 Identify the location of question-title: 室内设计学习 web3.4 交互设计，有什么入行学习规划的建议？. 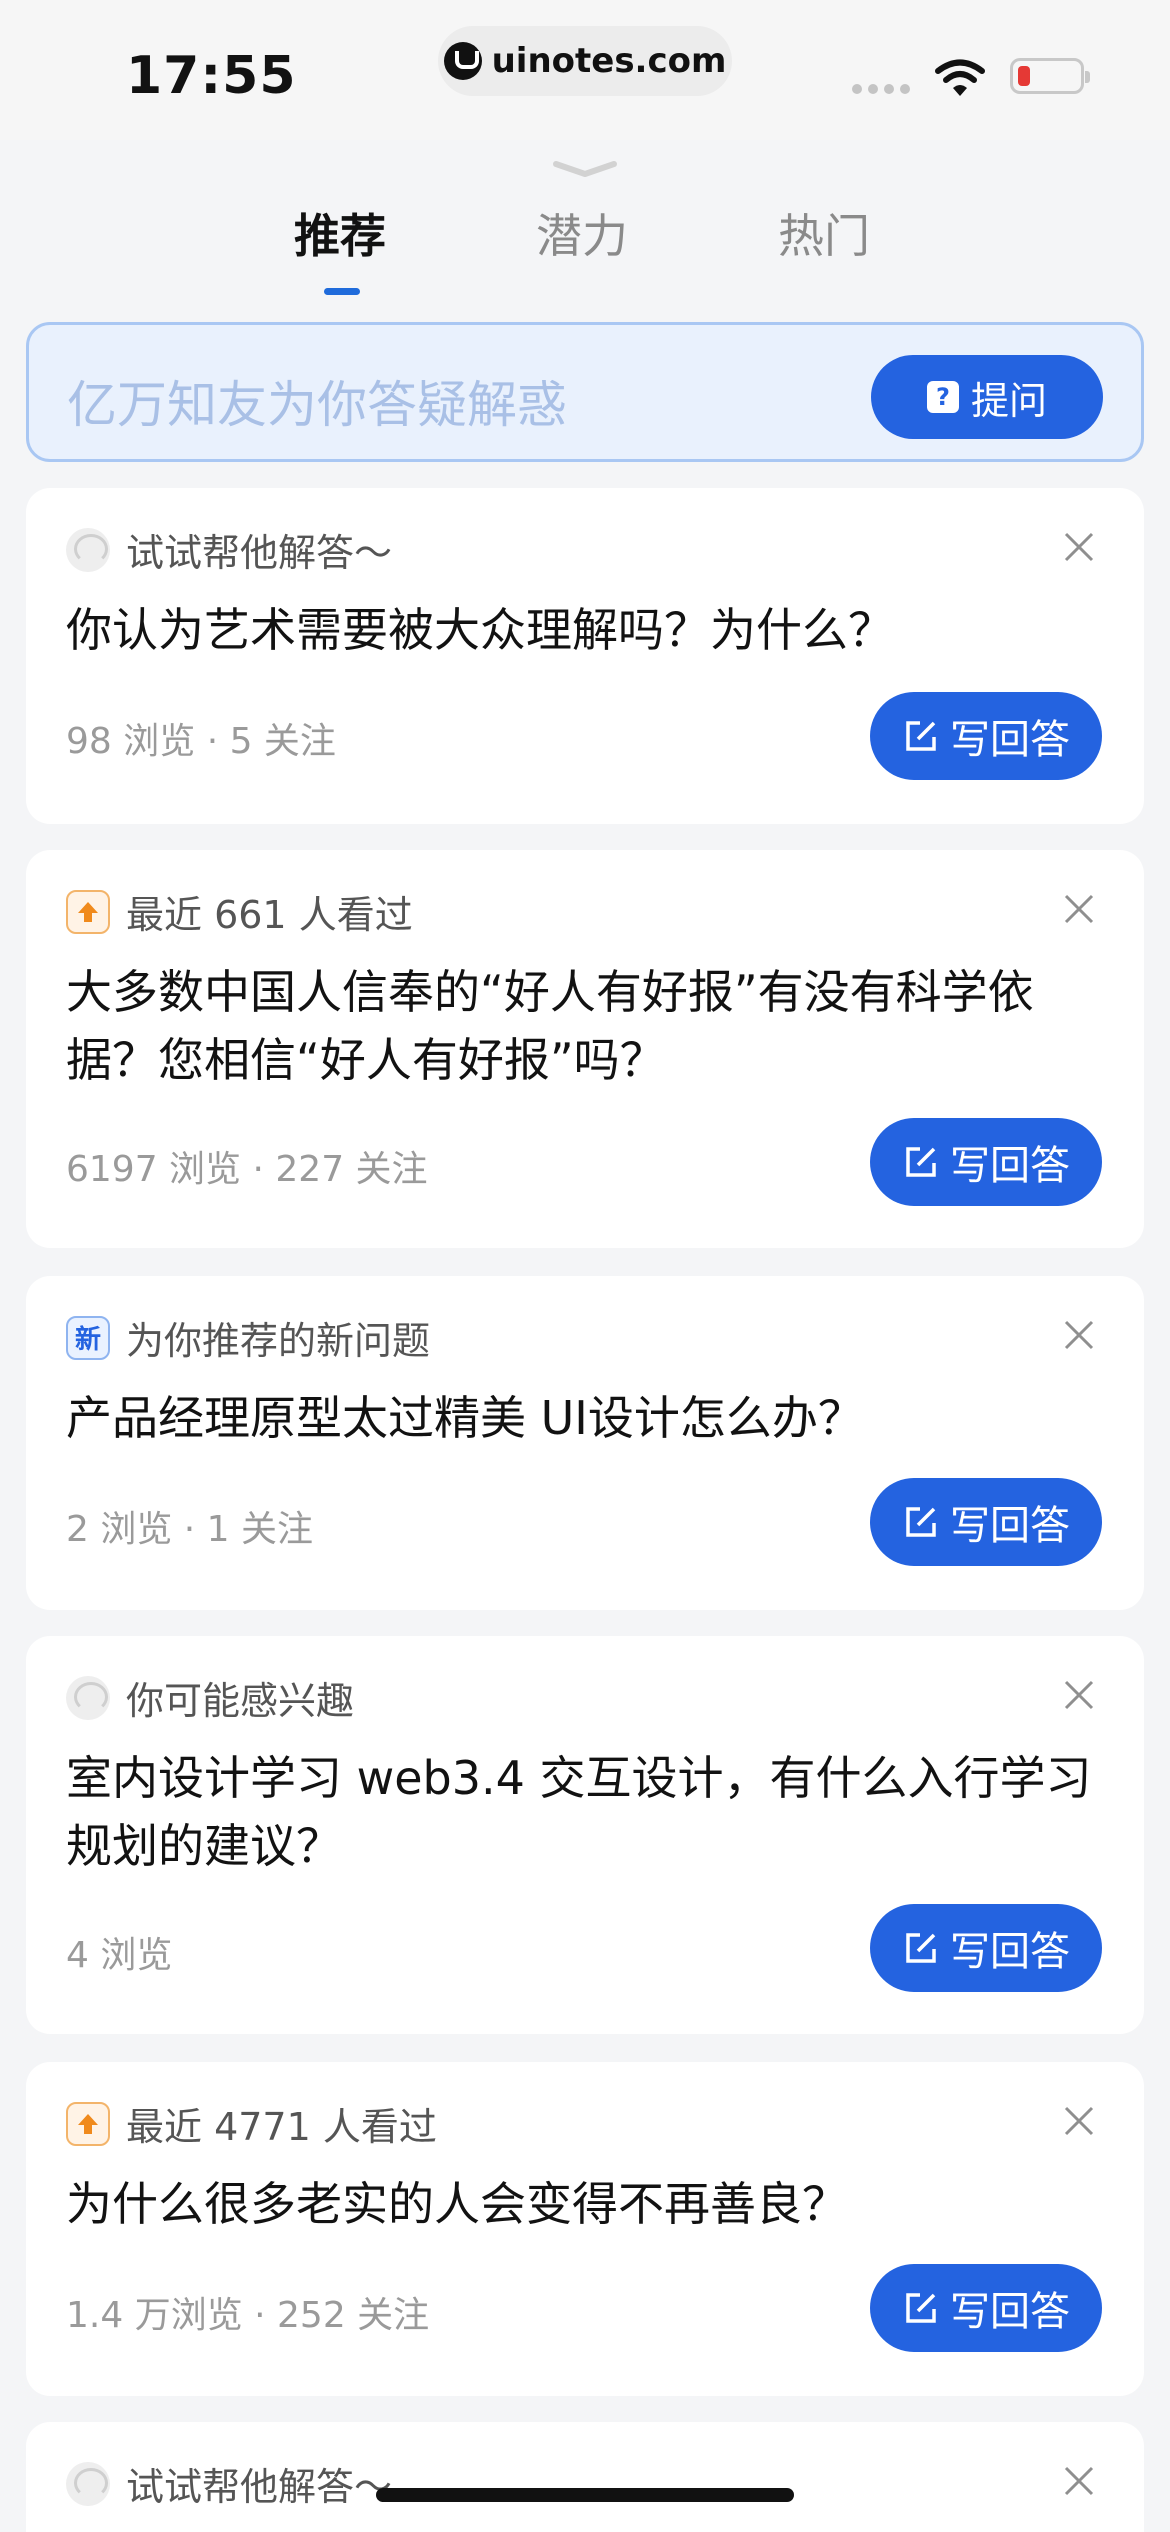
(586, 1812).